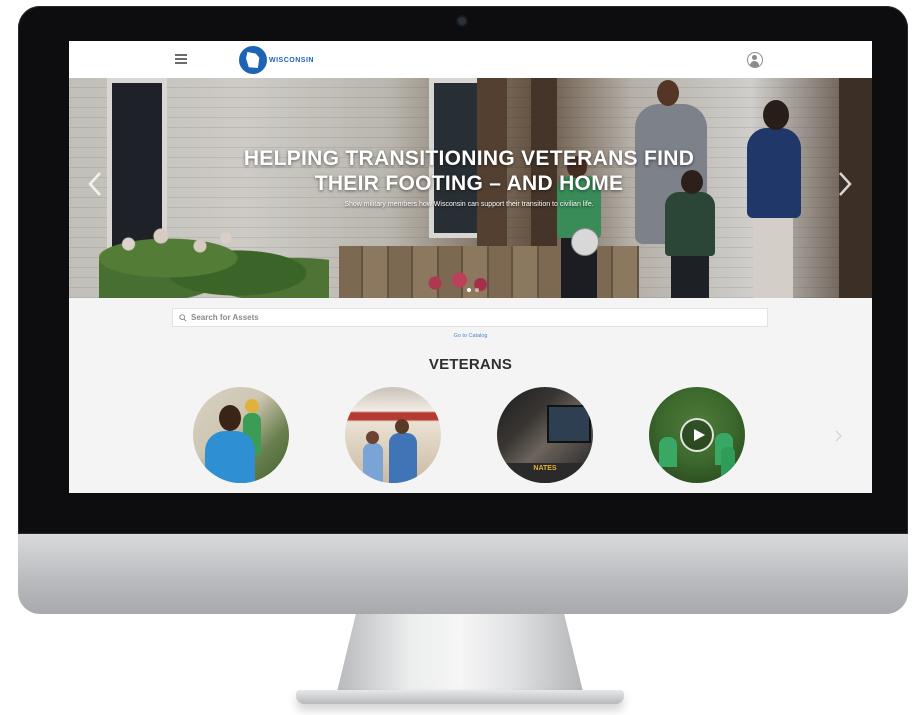  I want to click on hero-title-line: HELPING TRANSITIONING VETERANS FIND, so click(469, 158).